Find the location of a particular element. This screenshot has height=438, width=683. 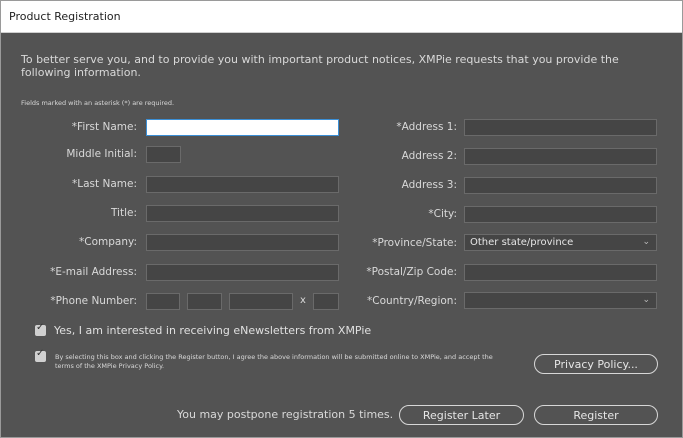

title-label: Title: is located at coordinates (123, 213).